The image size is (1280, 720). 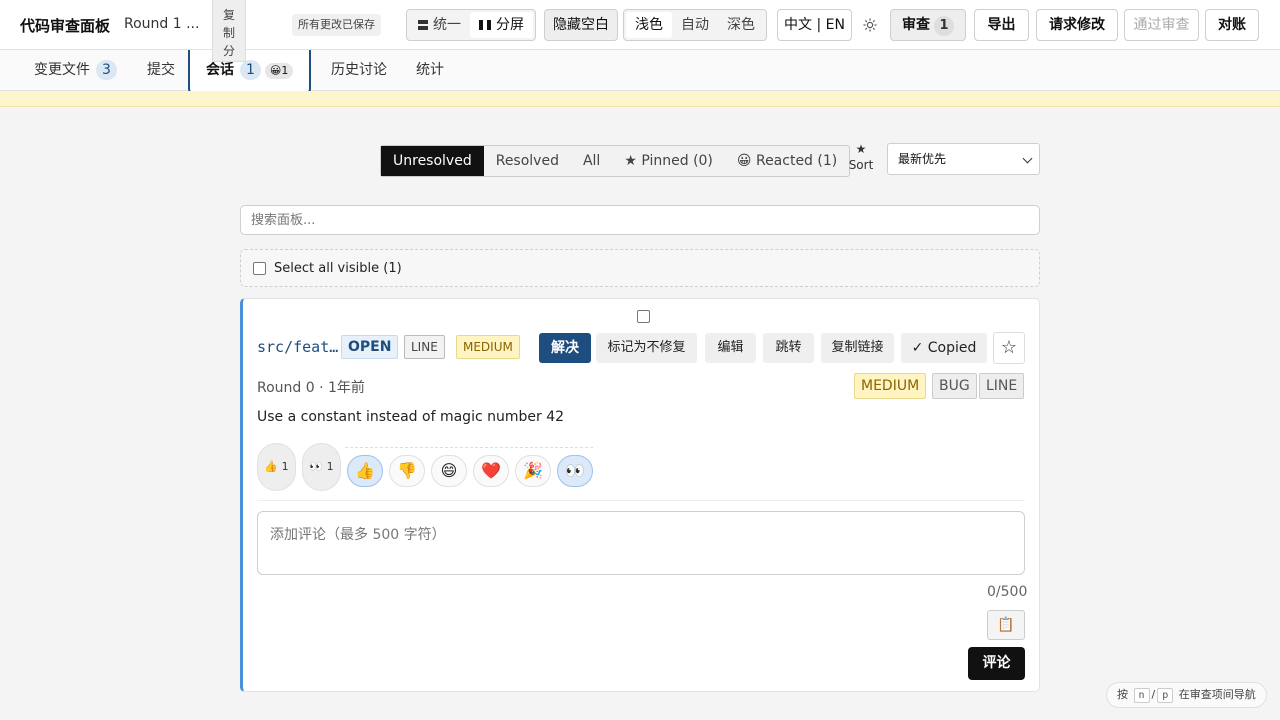 I want to click on view-split-label: 分屏, so click(x=510, y=25).